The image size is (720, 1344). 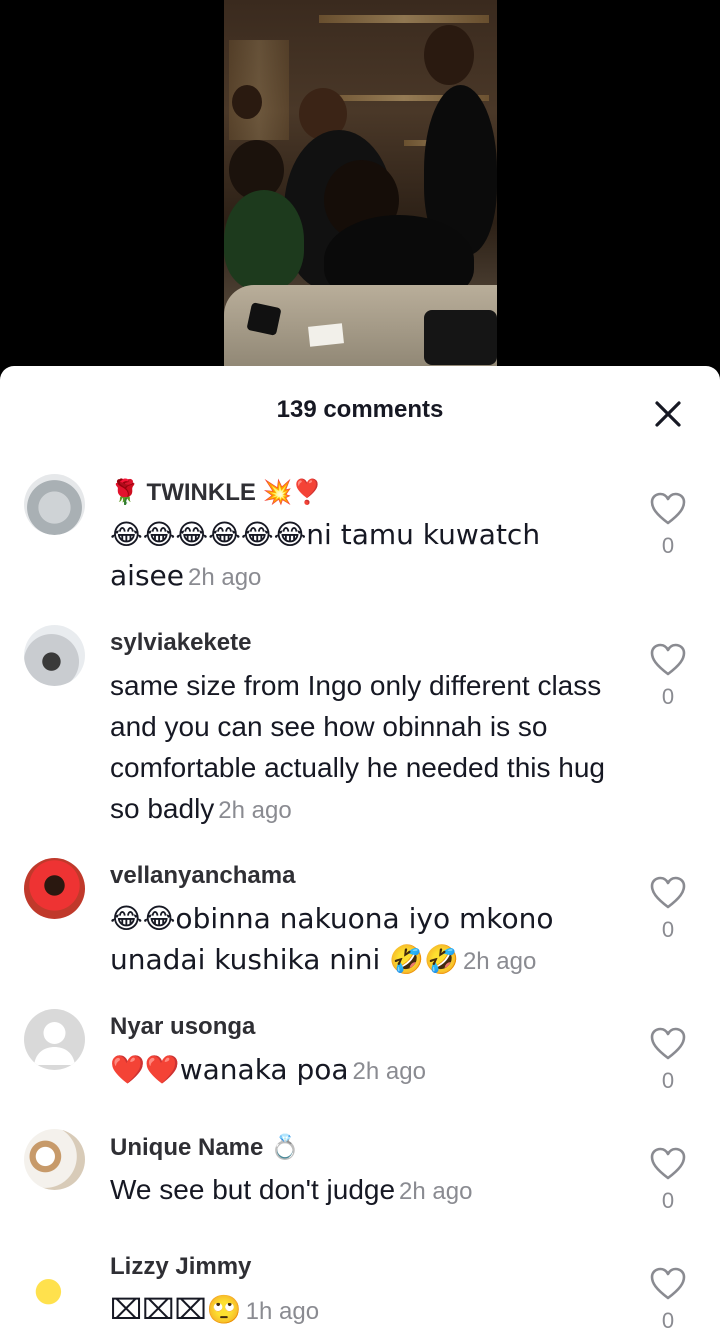 I want to click on video-thumbnail, so click(x=360, y=186).